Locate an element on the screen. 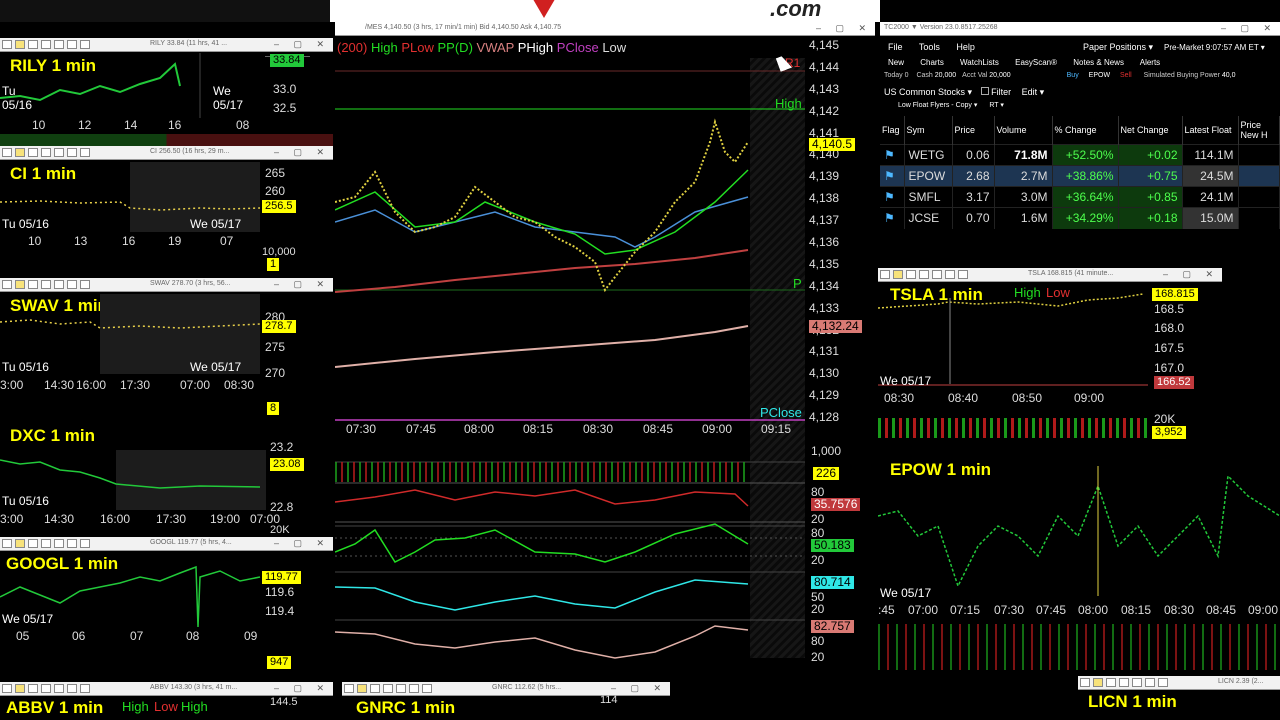  cell-float: 15.0M is located at coordinates (1210, 218).